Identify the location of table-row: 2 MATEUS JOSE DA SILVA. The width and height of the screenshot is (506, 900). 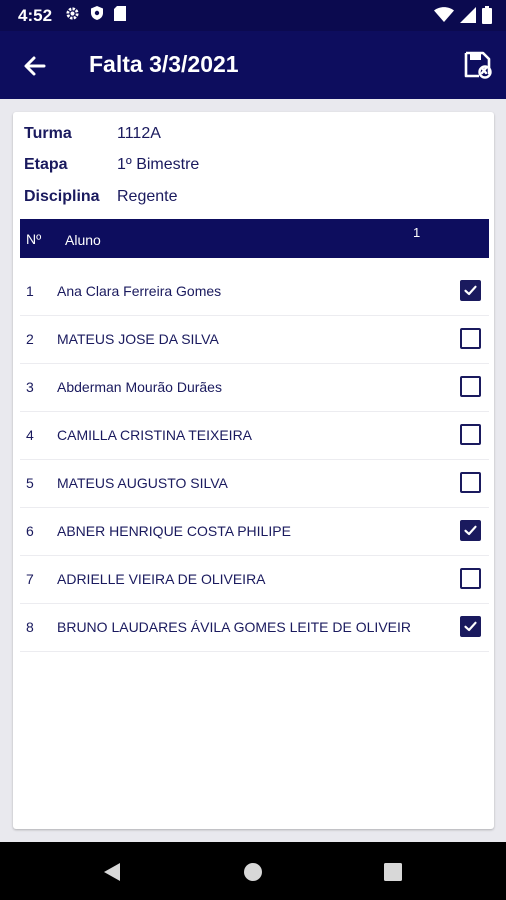
(254, 340).